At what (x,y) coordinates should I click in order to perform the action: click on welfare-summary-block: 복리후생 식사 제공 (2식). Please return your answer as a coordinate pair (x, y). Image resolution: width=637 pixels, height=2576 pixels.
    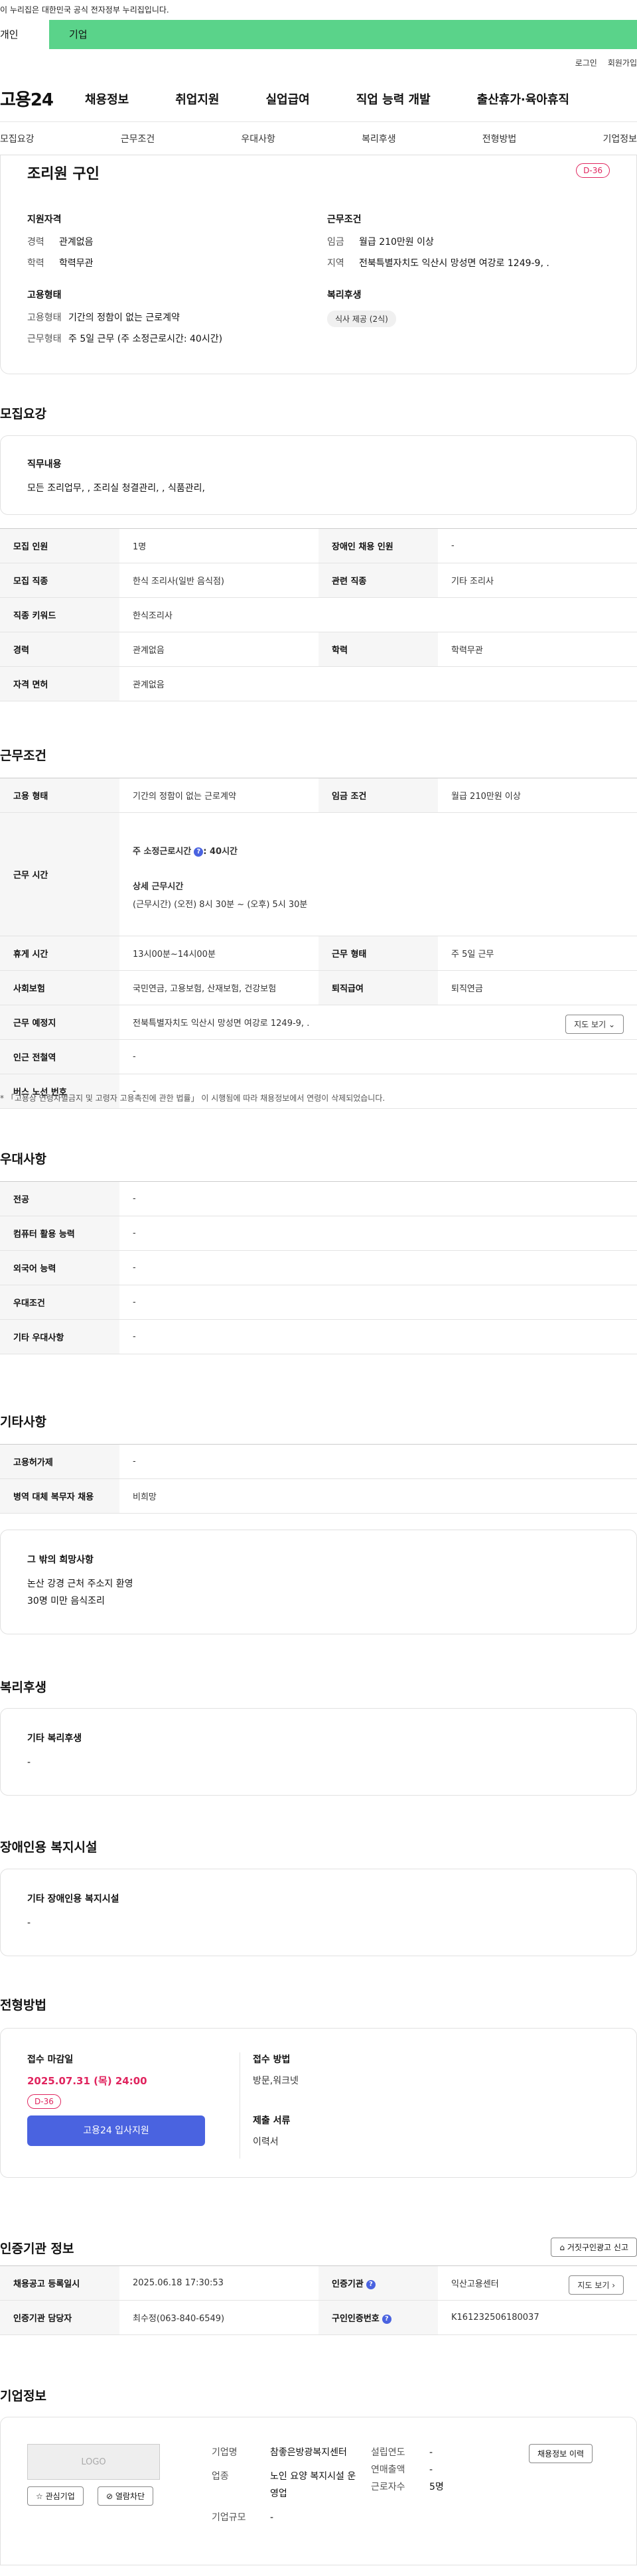
    Looking at the image, I should click on (473, 308).